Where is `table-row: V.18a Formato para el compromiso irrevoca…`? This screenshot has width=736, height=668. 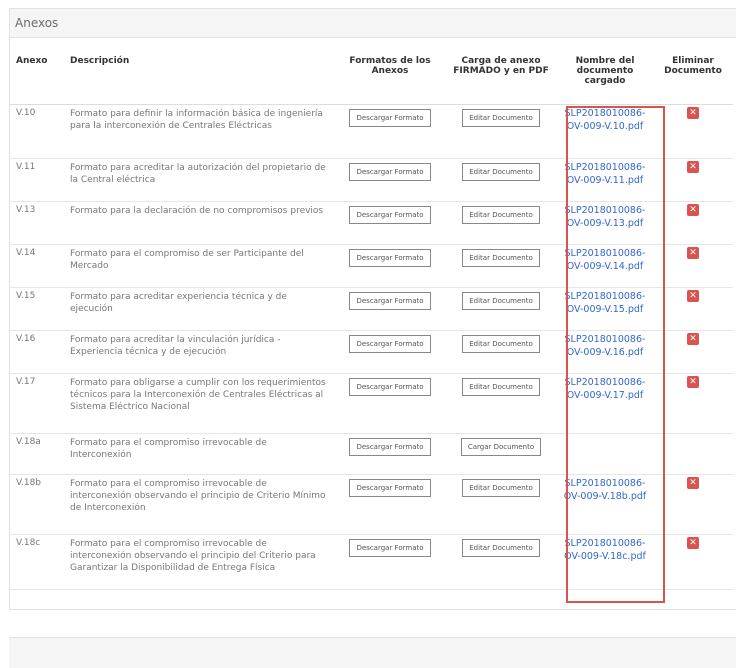
table-row: V.18a Formato para el compromiso irrevoca… is located at coordinates (371, 454).